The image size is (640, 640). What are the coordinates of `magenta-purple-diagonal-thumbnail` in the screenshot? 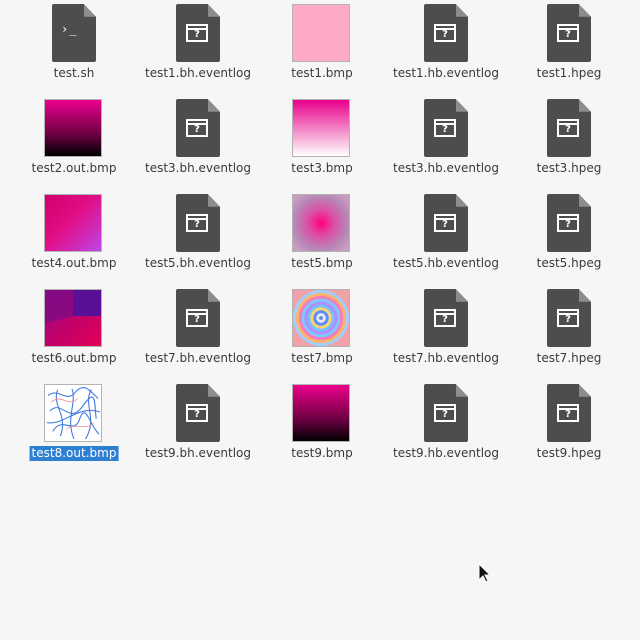 It's located at (73, 223).